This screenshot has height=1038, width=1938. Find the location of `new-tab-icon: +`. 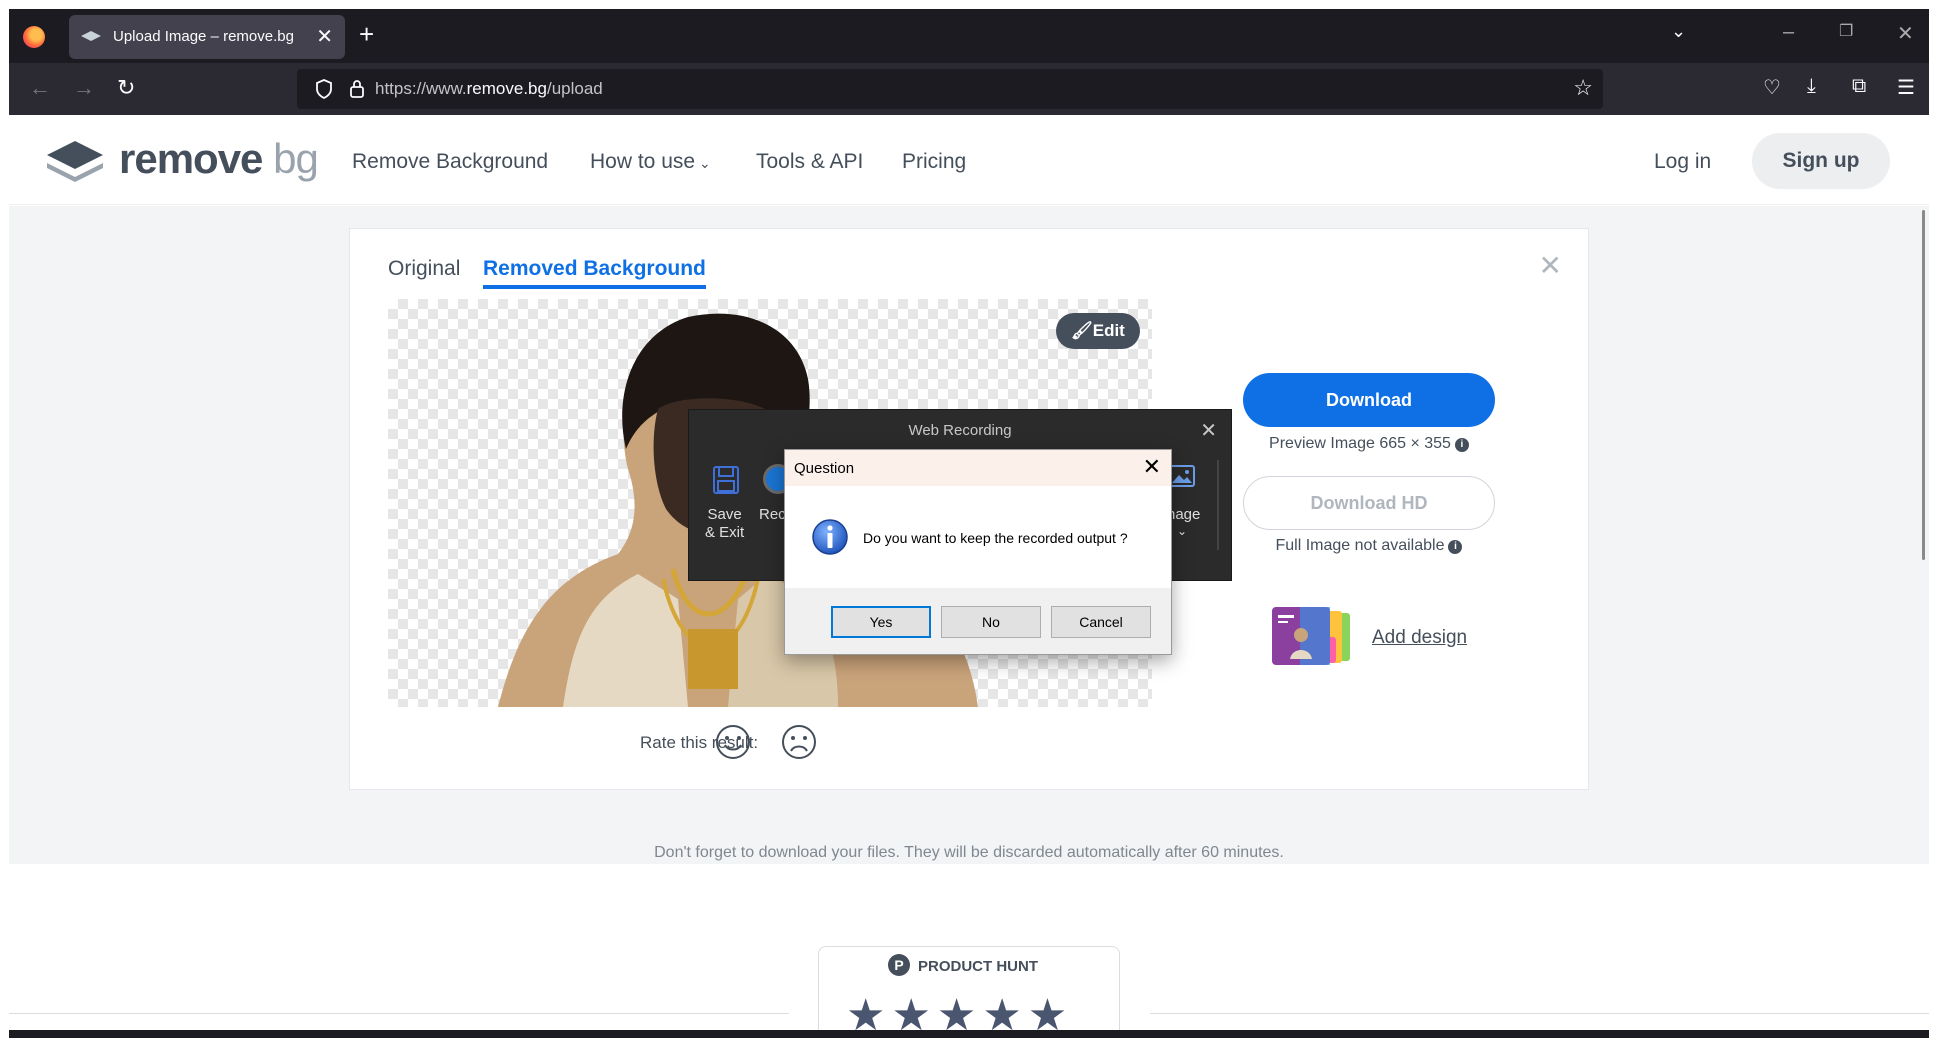

new-tab-icon: + is located at coordinates (366, 34).